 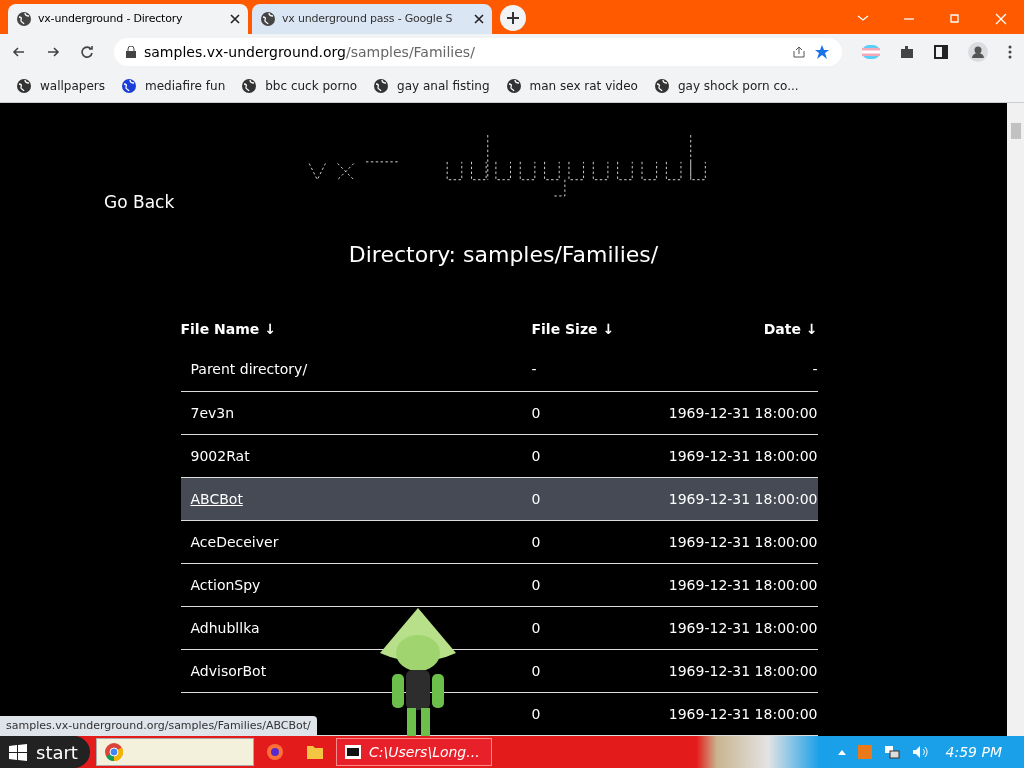 What do you see at coordinates (499, 370) in the screenshot?
I see `file-row: Parent directory/ - -` at bounding box center [499, 370].